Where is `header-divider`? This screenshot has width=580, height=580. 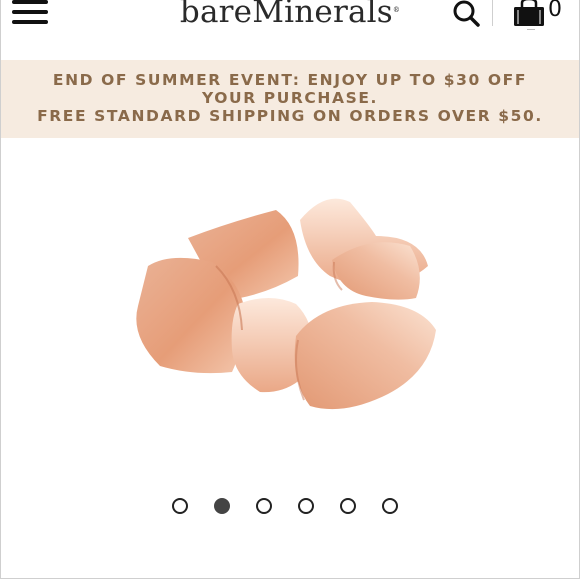 header-divider is located at coordinates (492, 13).